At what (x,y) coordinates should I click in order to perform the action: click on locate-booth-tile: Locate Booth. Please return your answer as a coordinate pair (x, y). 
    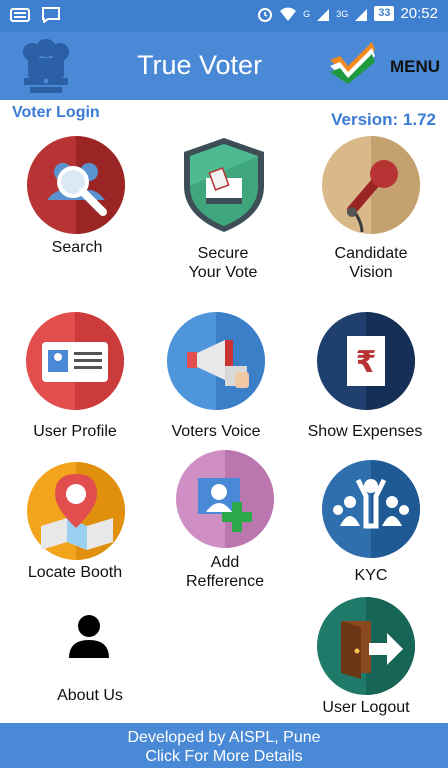
    Looking at the image, I should click on (80, 527).